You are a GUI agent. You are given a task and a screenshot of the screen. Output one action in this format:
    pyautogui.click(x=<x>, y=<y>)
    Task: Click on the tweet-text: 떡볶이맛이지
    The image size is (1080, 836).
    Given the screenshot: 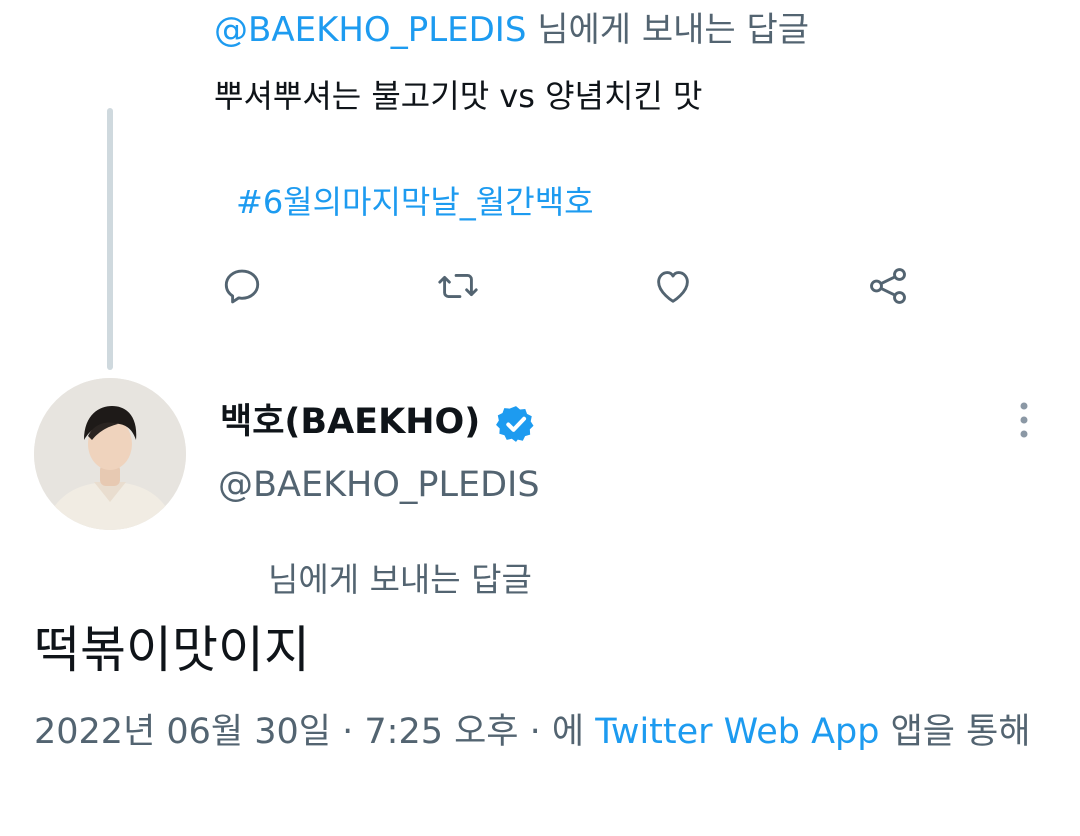 What is the action you would take?
    pyautogui.click(x=172, y=650)
    